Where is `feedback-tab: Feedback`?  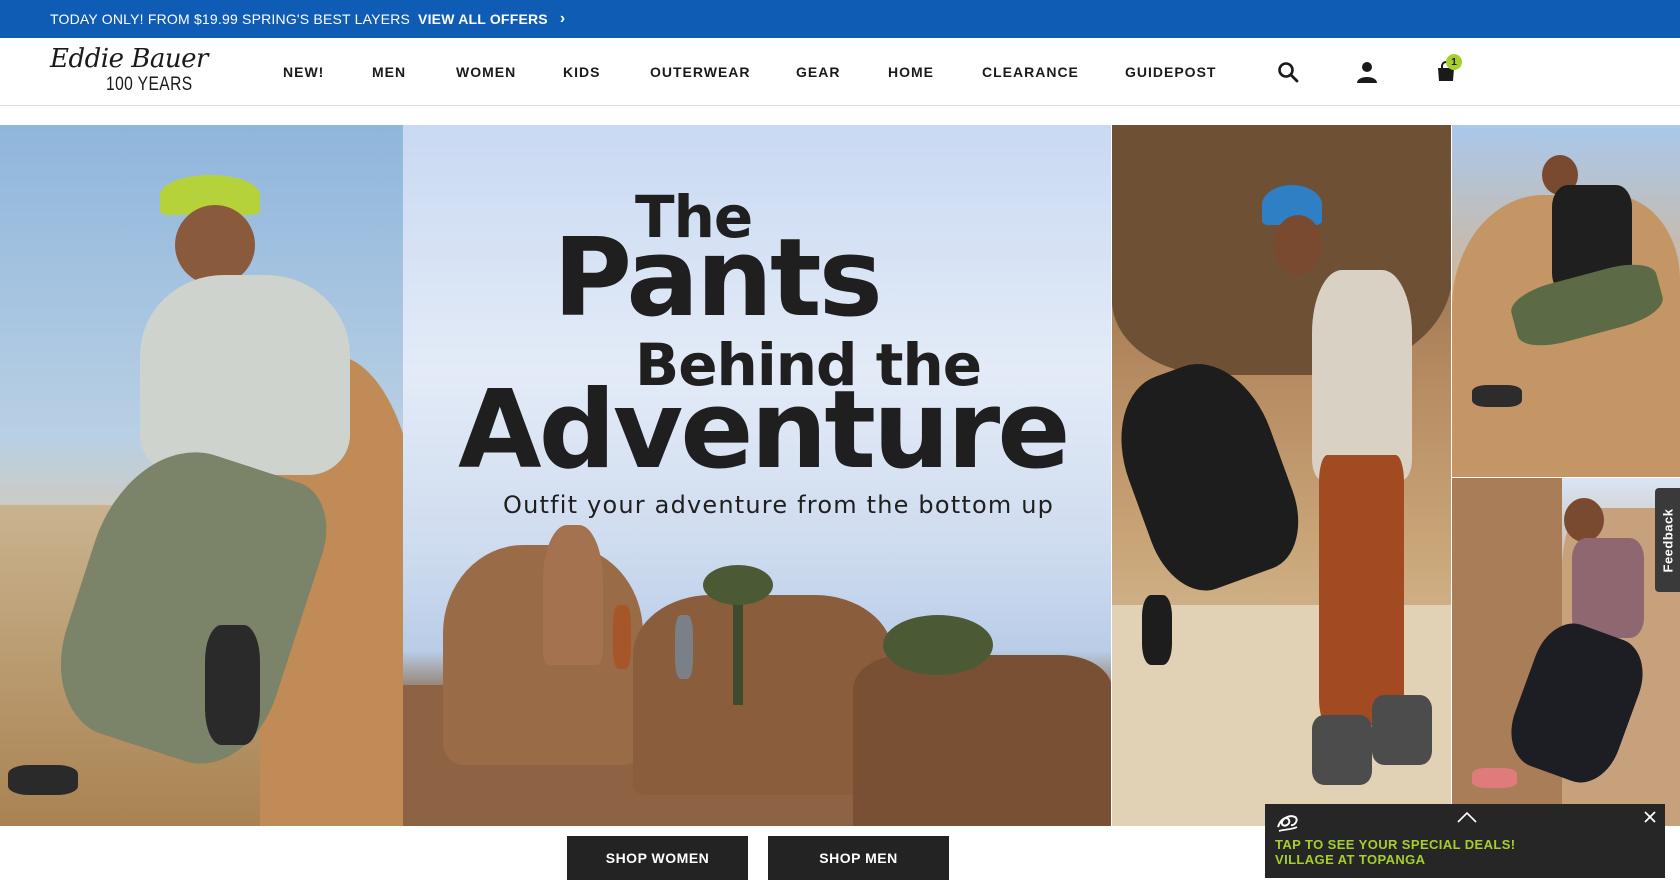 feedback-tab: Feedback is located at coordinates (1667, 540).